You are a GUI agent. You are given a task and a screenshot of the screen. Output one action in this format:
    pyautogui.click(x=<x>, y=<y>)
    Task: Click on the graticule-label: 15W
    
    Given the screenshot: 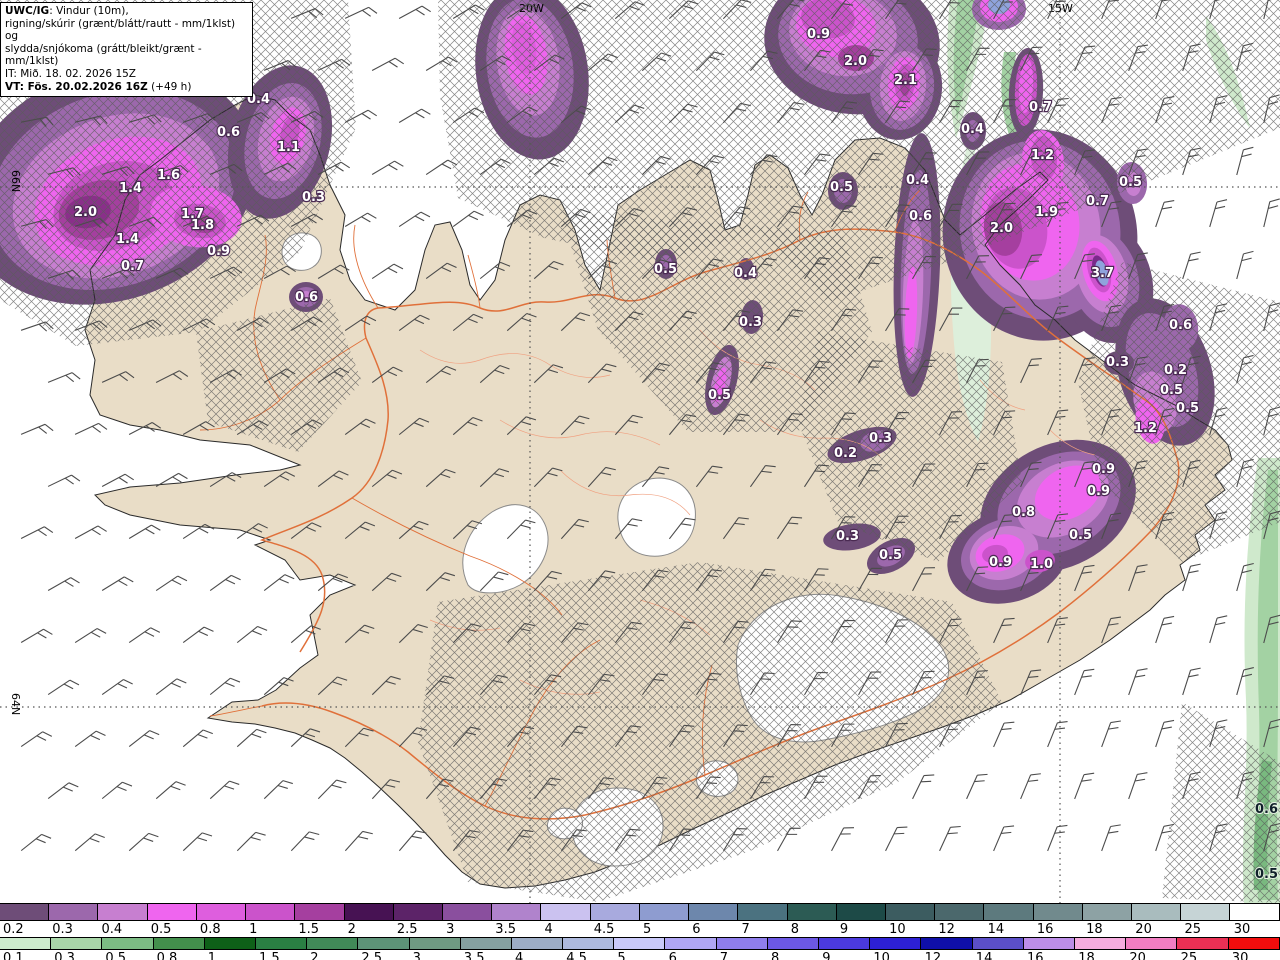 What is the action you would take?
    pyautogui.click(x=1060, y=8)
    